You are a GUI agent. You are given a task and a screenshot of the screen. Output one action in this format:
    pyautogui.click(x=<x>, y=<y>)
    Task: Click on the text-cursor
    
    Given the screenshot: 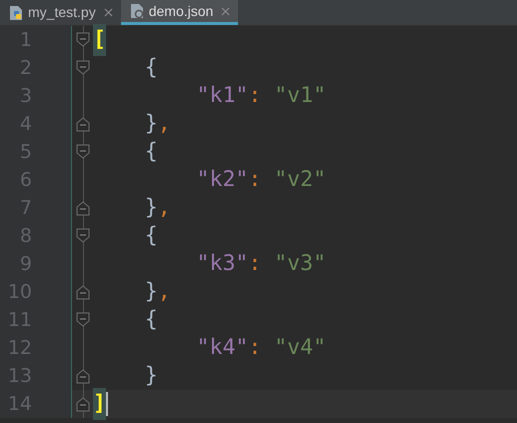 What is the action you would take?
    pyautogui.click(x=107, y=404)
    